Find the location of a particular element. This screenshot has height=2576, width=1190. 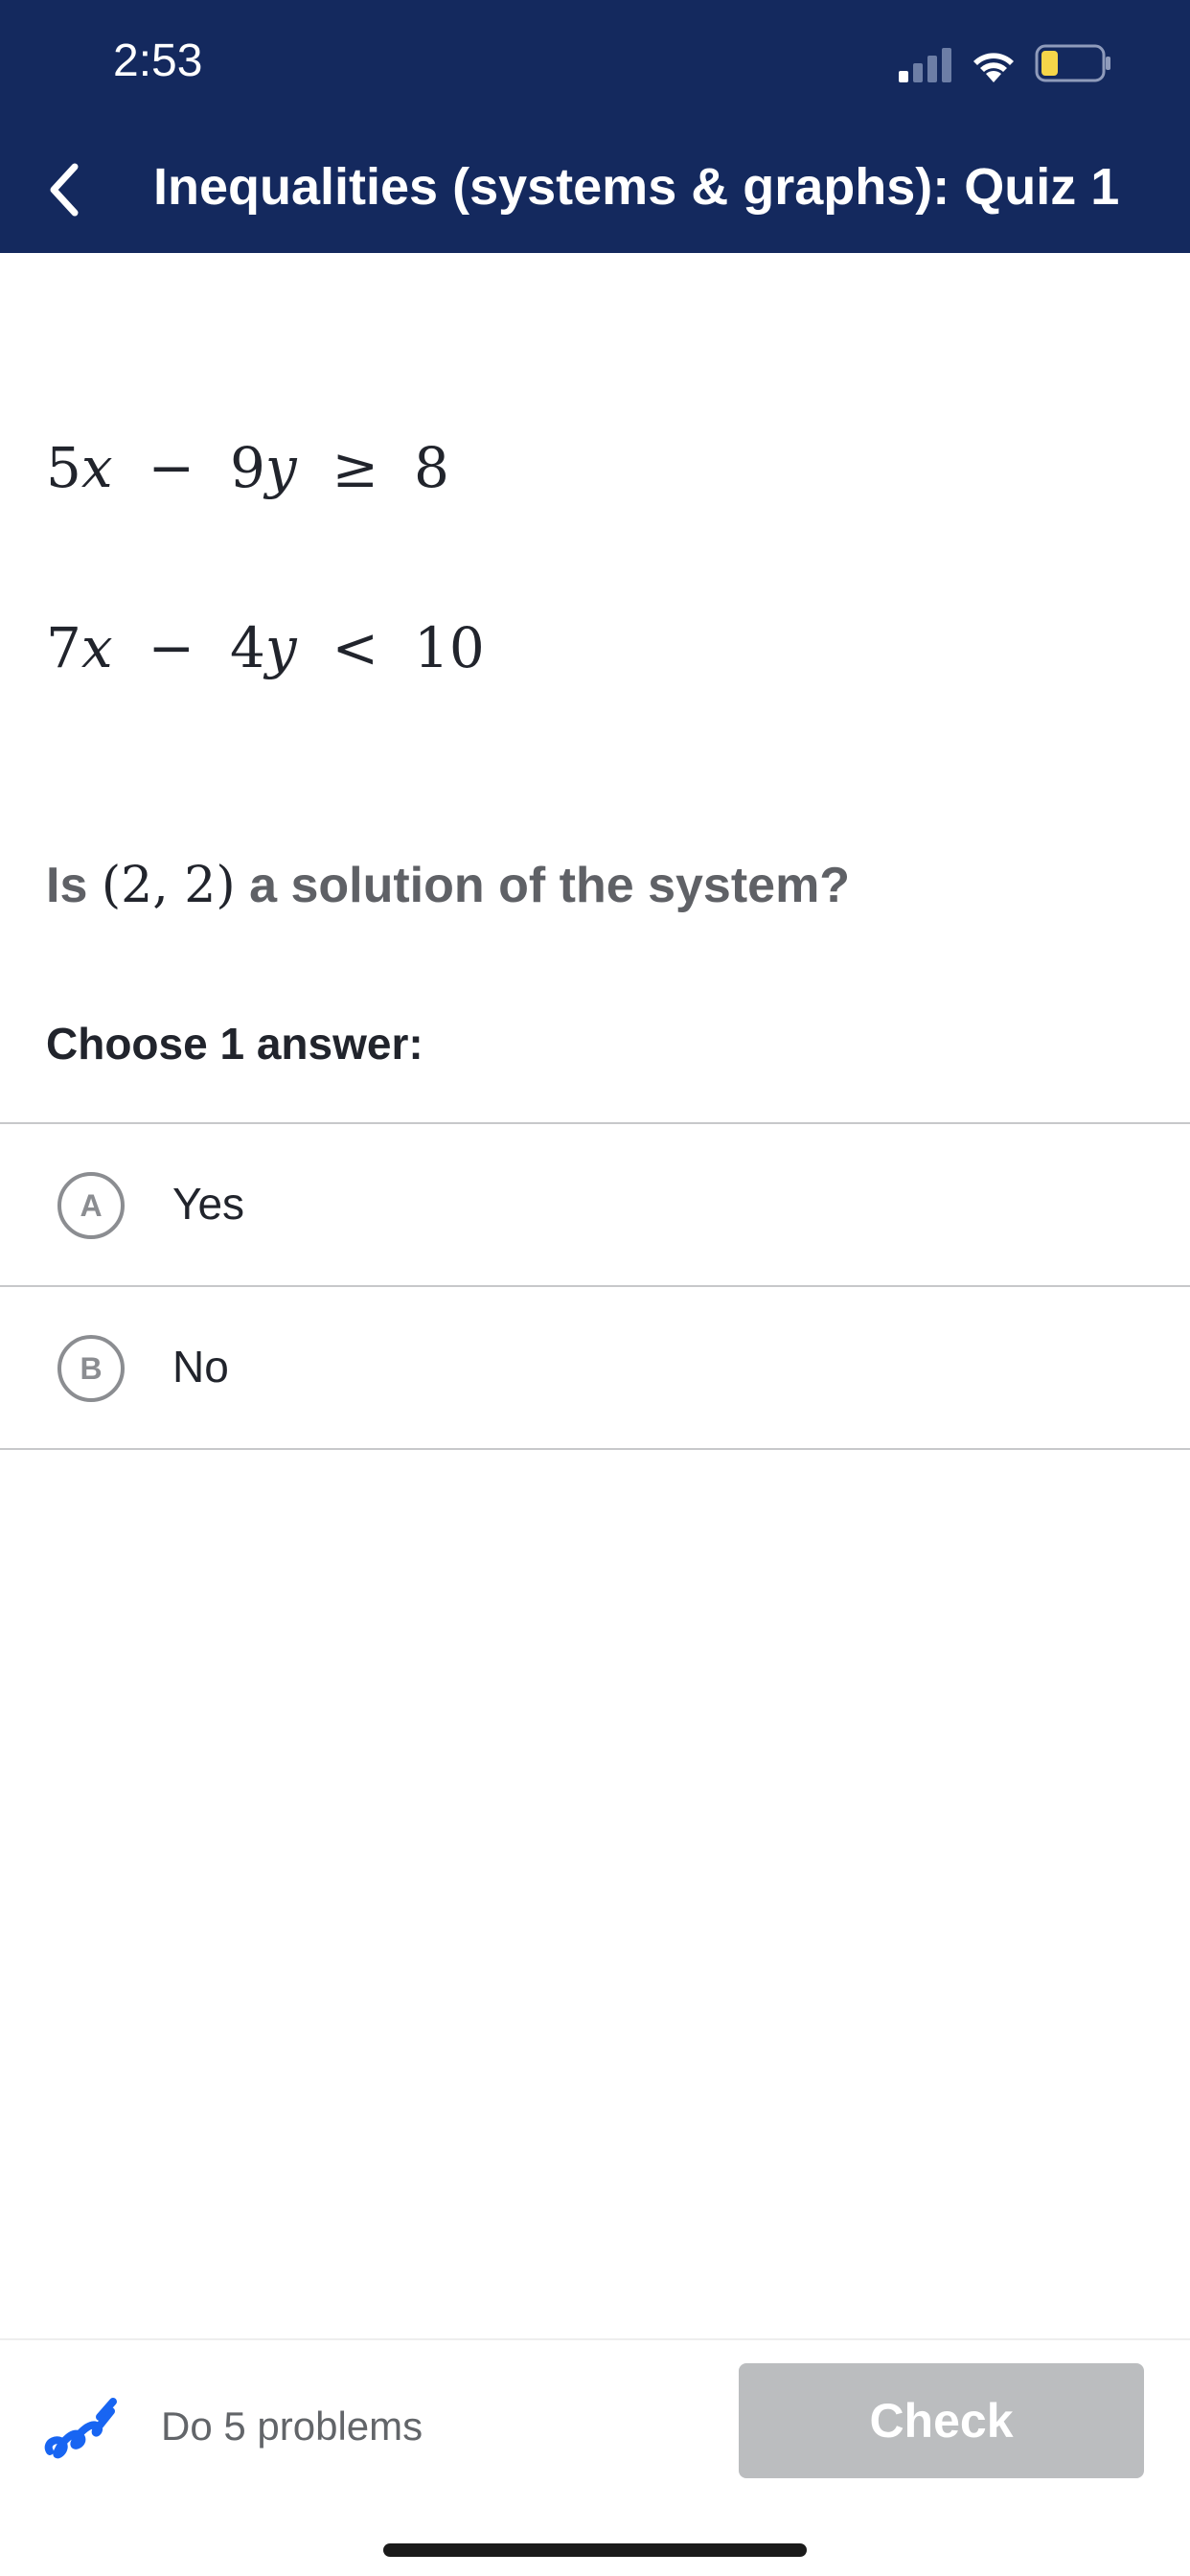

ineq1-coef-a: 5 is located at coordinates (64, 467).